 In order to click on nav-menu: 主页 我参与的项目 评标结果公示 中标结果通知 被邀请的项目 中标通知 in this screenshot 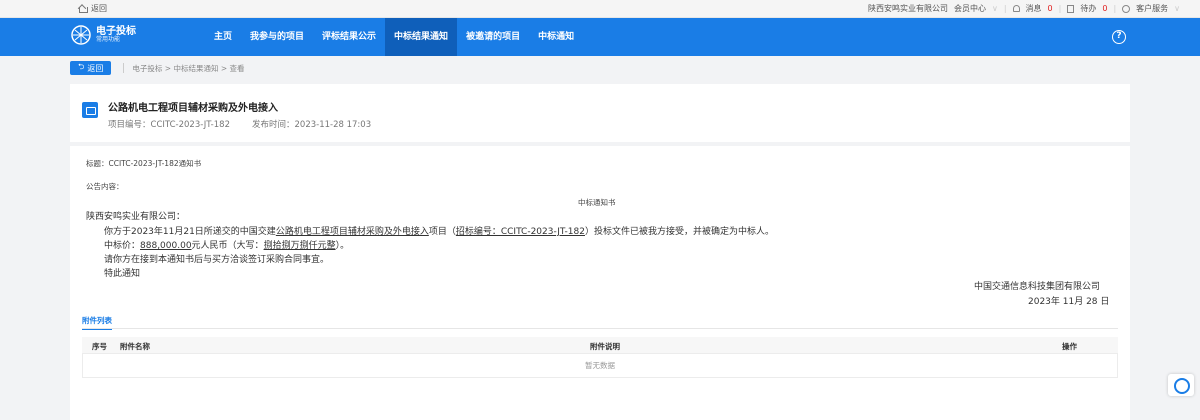, I will do `click(394, 37)`.